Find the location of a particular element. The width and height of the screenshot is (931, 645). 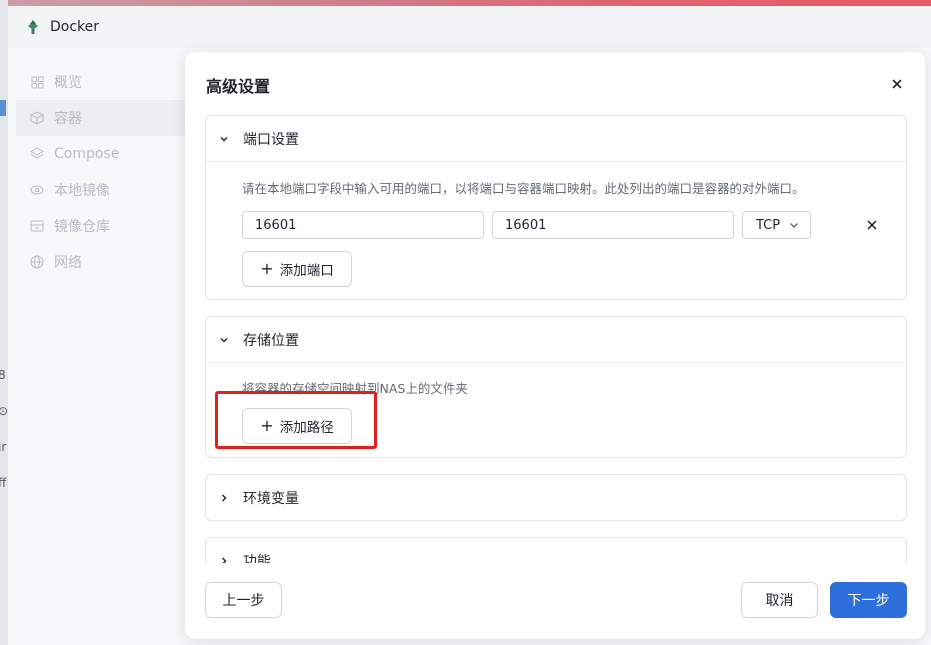

titlebar: Docker is located at coordinates (469, 27).